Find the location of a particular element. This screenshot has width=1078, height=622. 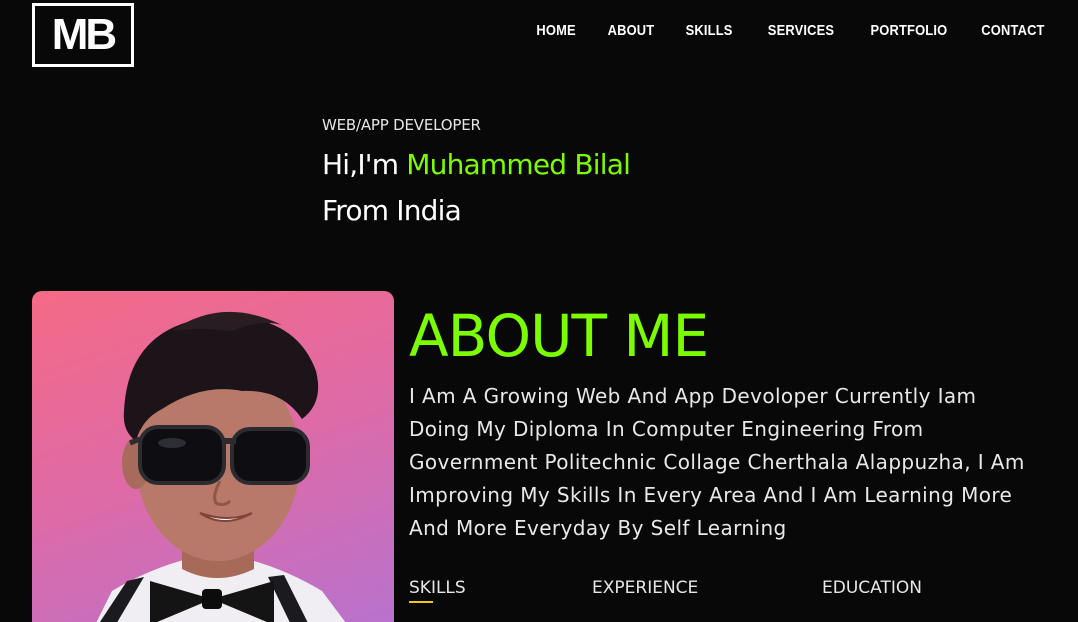

about-tabs: SKILLS EXPERIENCE EDUCATION is located at coordinates (729, 593).